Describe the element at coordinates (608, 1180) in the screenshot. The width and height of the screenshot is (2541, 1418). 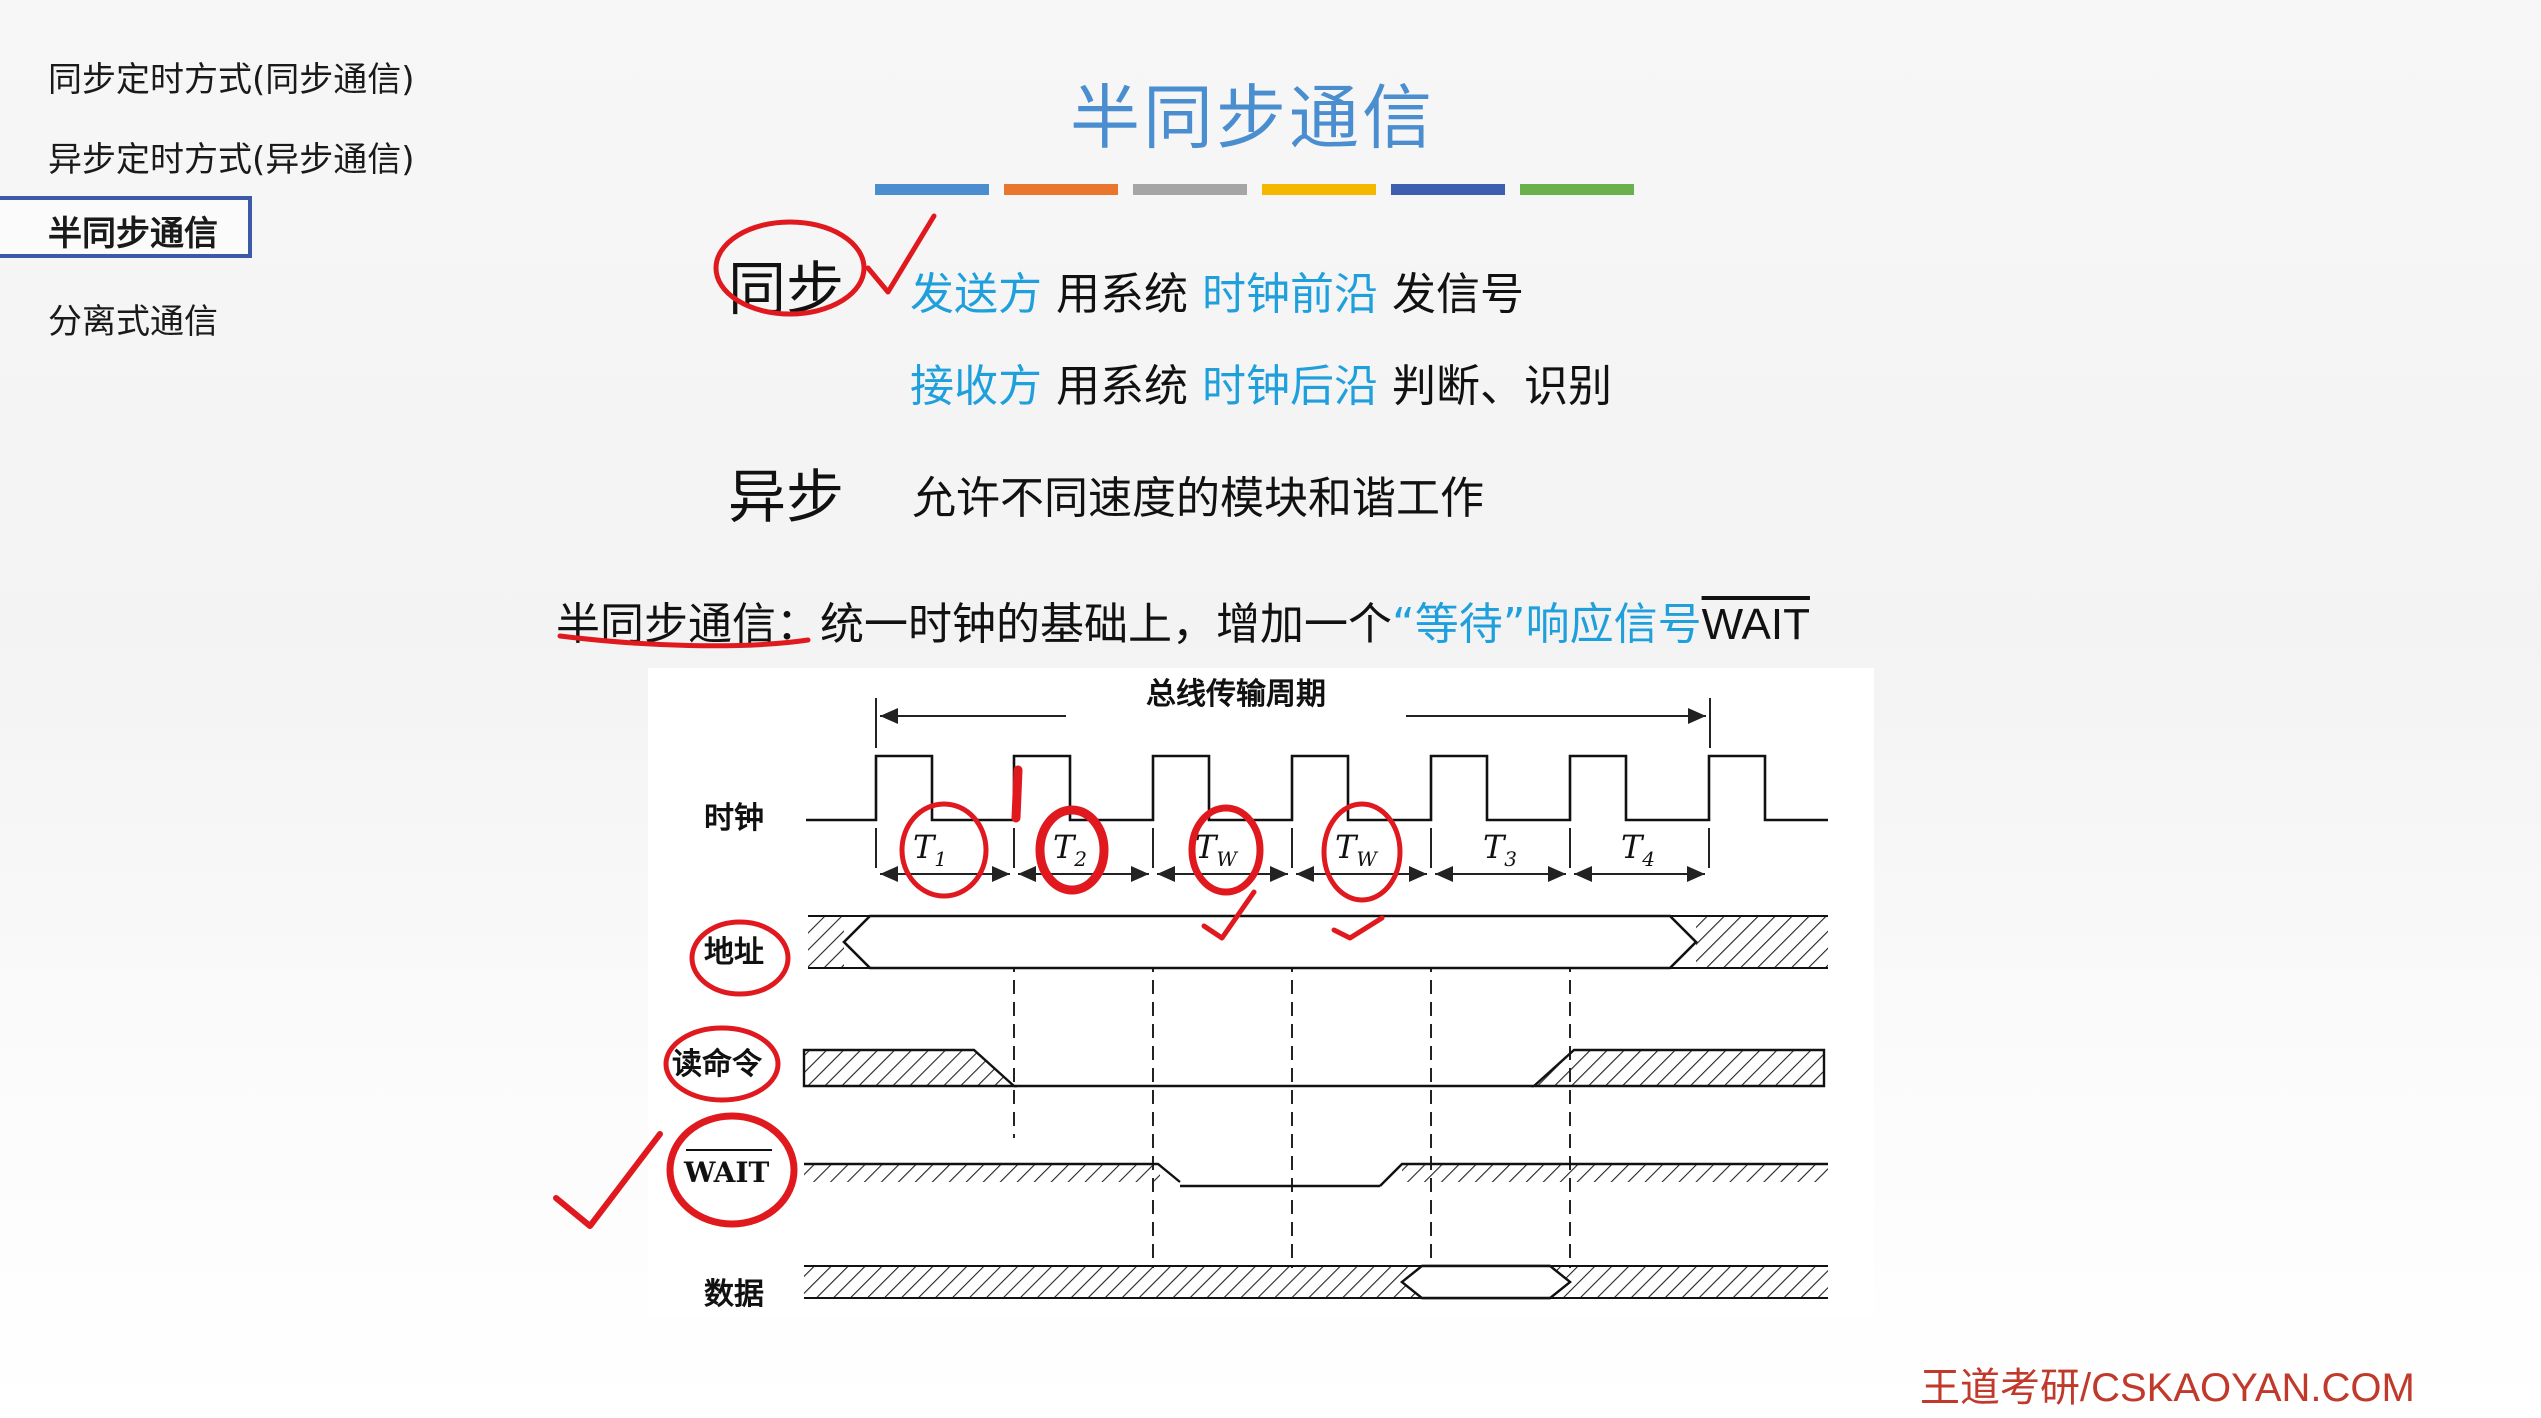
I see `annotation-check-wait` at that location.